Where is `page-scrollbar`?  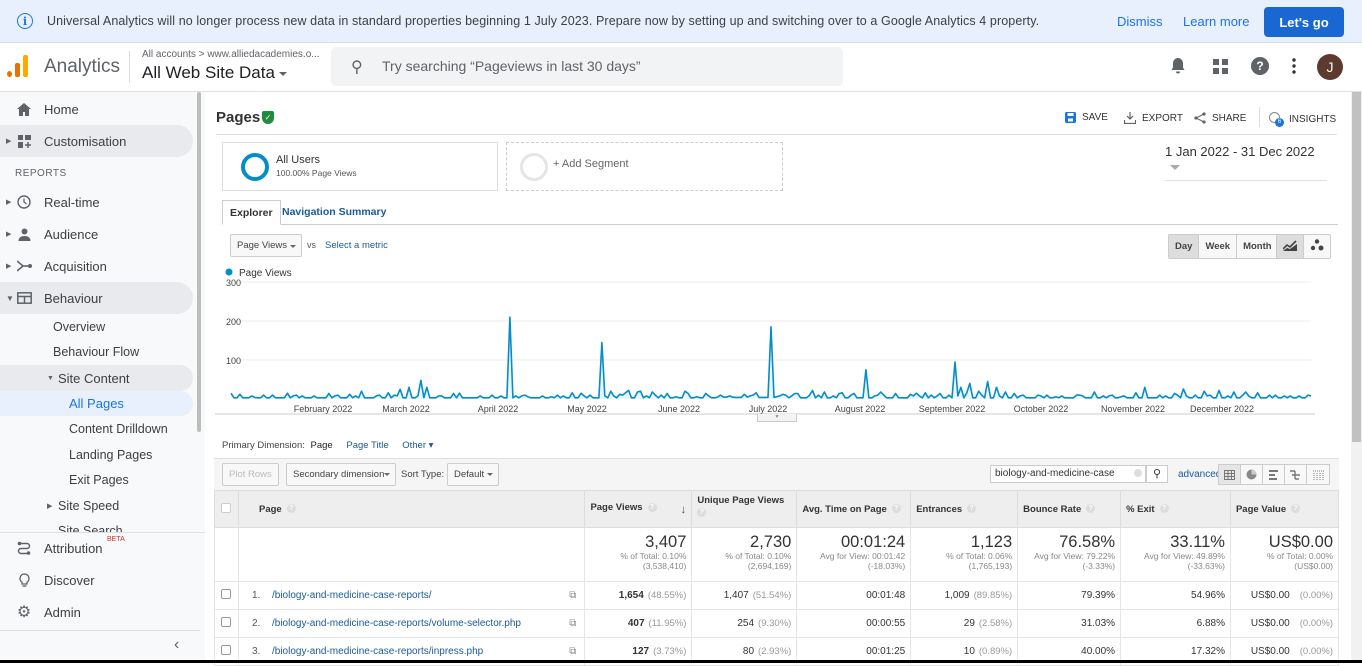 page-scrollbar is located at coordinates (1356, 377).